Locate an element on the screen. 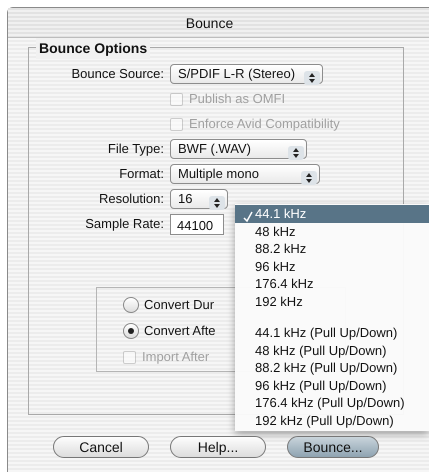  menu-item: 44.1 kHz (Pull Up/Down) is located at coordinates (332, 333).